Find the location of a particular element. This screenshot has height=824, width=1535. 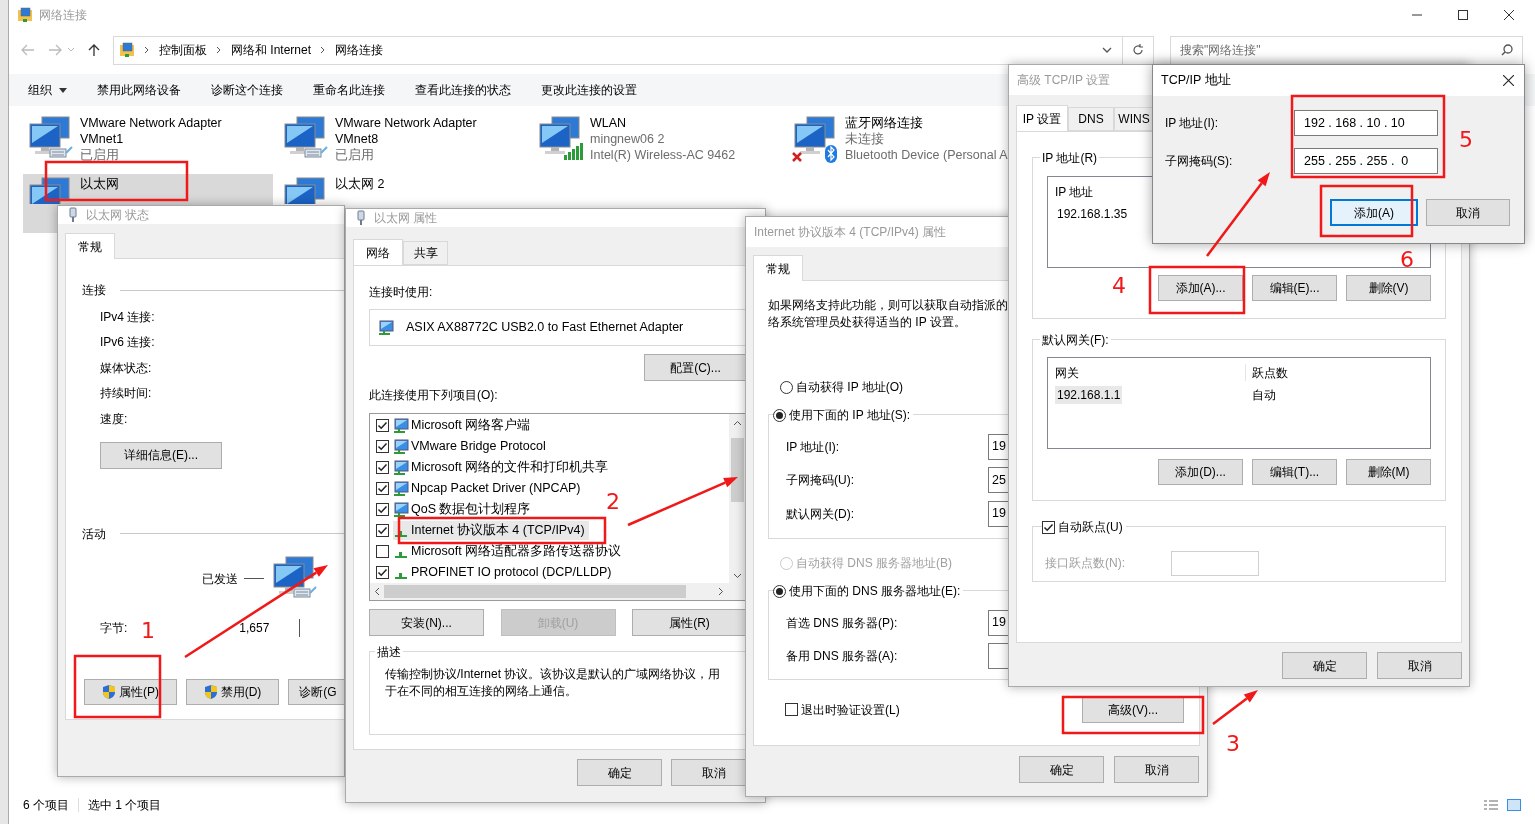

field-label: IP 地址(I): is located at coordinates (1192, 123).